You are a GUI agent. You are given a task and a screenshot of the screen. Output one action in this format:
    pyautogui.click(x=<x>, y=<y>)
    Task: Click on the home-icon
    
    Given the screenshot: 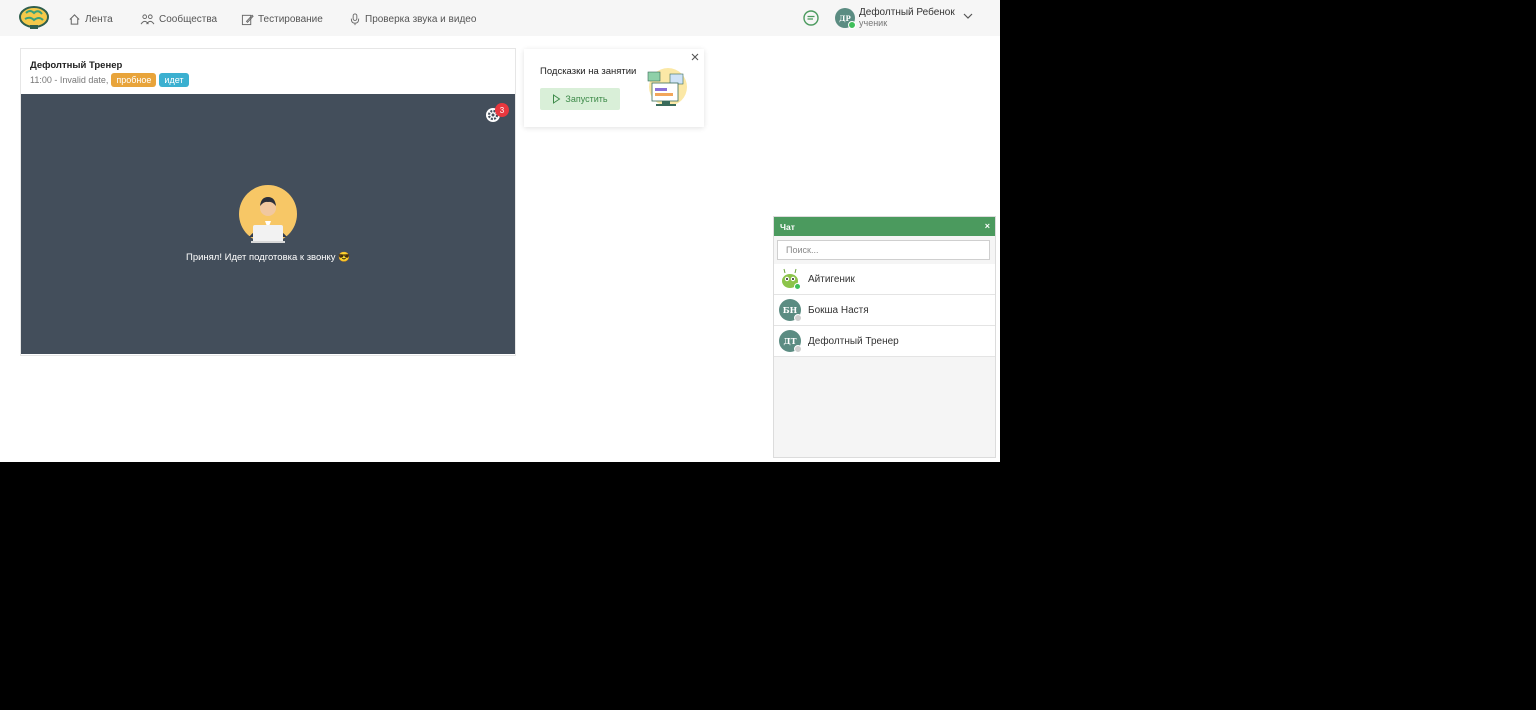 What is the action you would take?
    pyautogui.click(x=74, y=19)
    